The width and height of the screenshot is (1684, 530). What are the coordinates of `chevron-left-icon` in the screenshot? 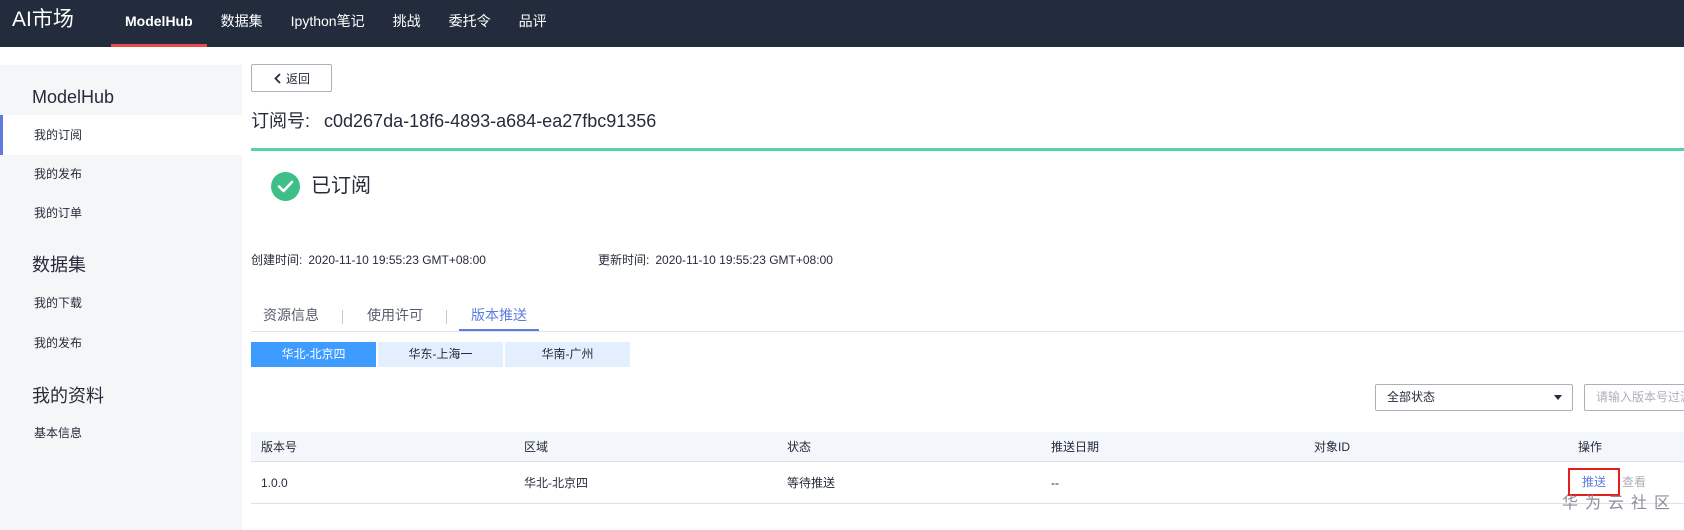 It's located at (277, 78).